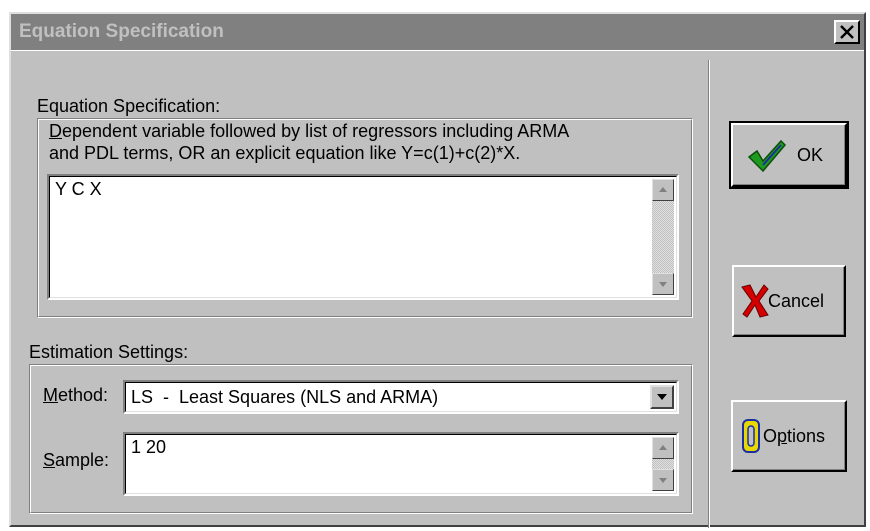 This screenshot has height=531, width=870. What do you see at coordinates (148, 447) in the screenshot?
I see `sample-value: 1 20` at bounding box center [148, 447].